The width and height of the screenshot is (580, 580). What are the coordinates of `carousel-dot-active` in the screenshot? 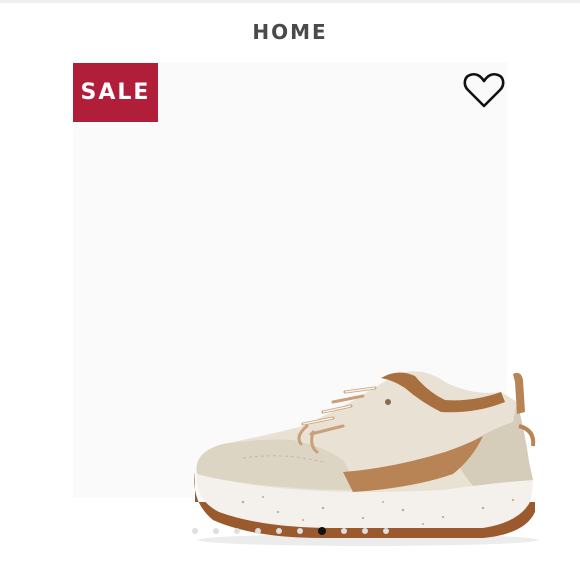 It's located at (321, 531).